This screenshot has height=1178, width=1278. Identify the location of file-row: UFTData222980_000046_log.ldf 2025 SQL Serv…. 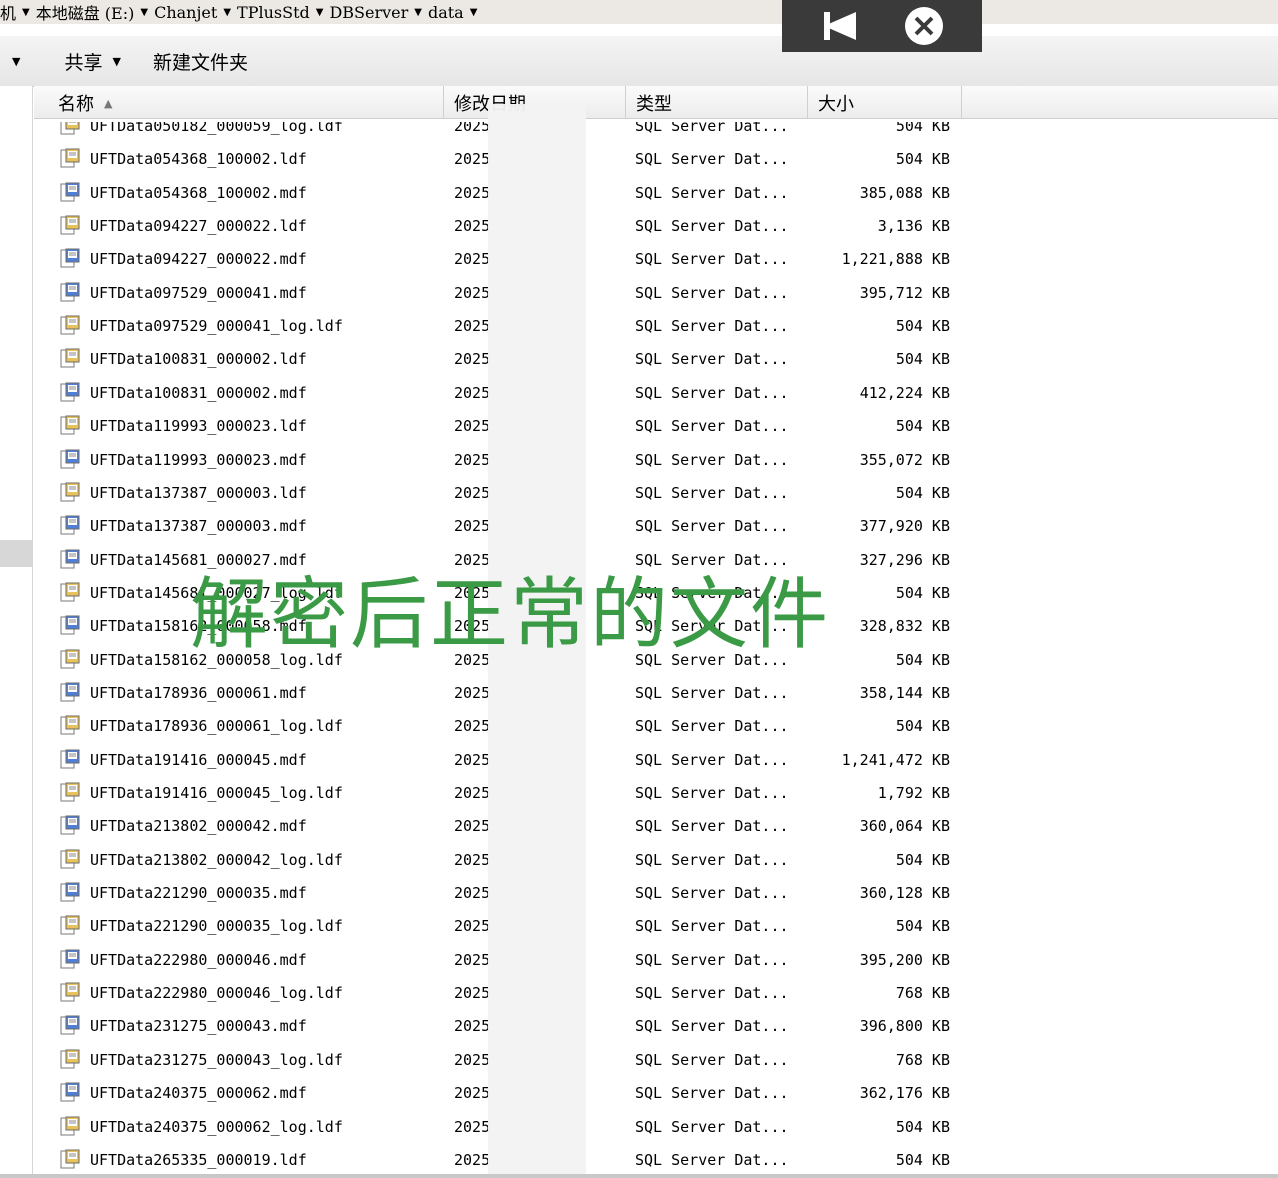
(656, 992).